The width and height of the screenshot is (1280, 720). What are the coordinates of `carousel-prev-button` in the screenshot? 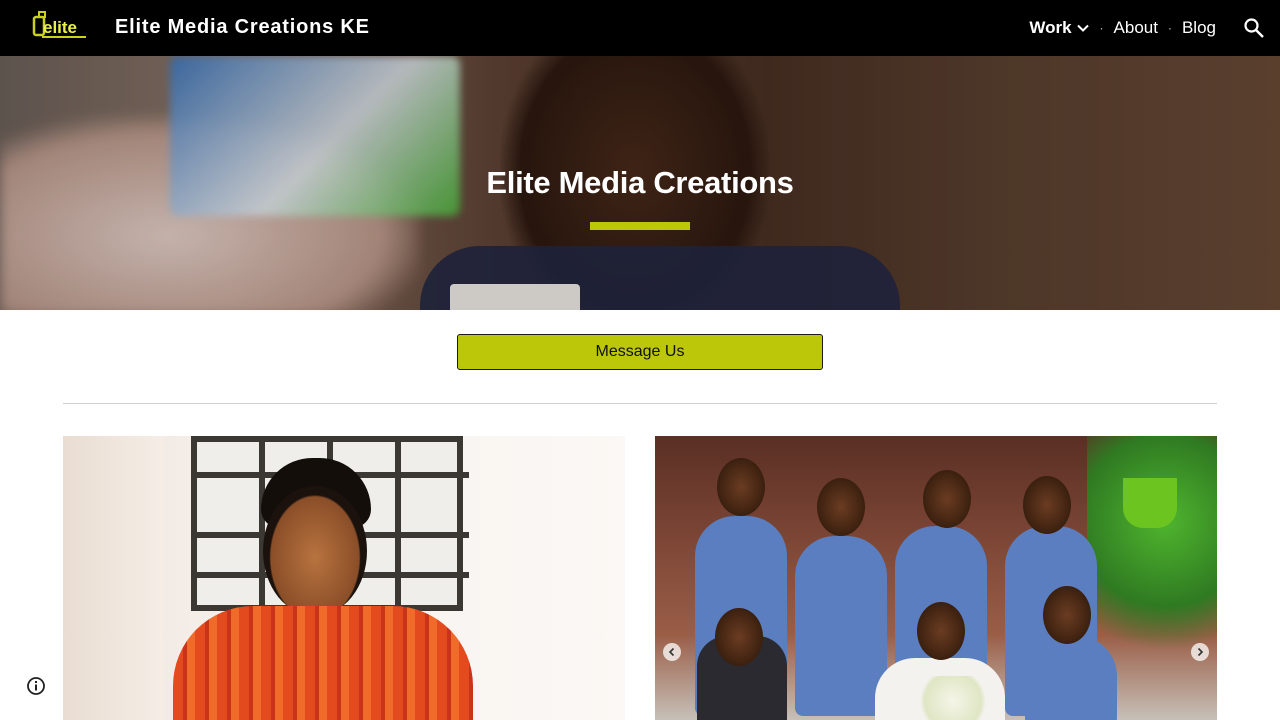 It's located at (672, 652).